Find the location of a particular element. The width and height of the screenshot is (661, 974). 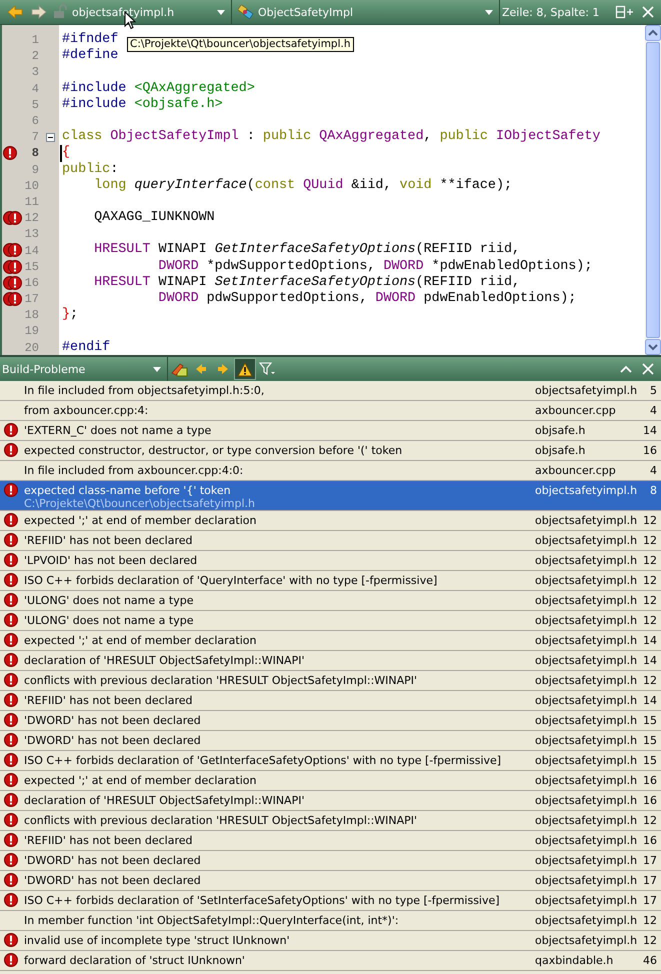

line-number: 14 is located at coordinates (31, 251).